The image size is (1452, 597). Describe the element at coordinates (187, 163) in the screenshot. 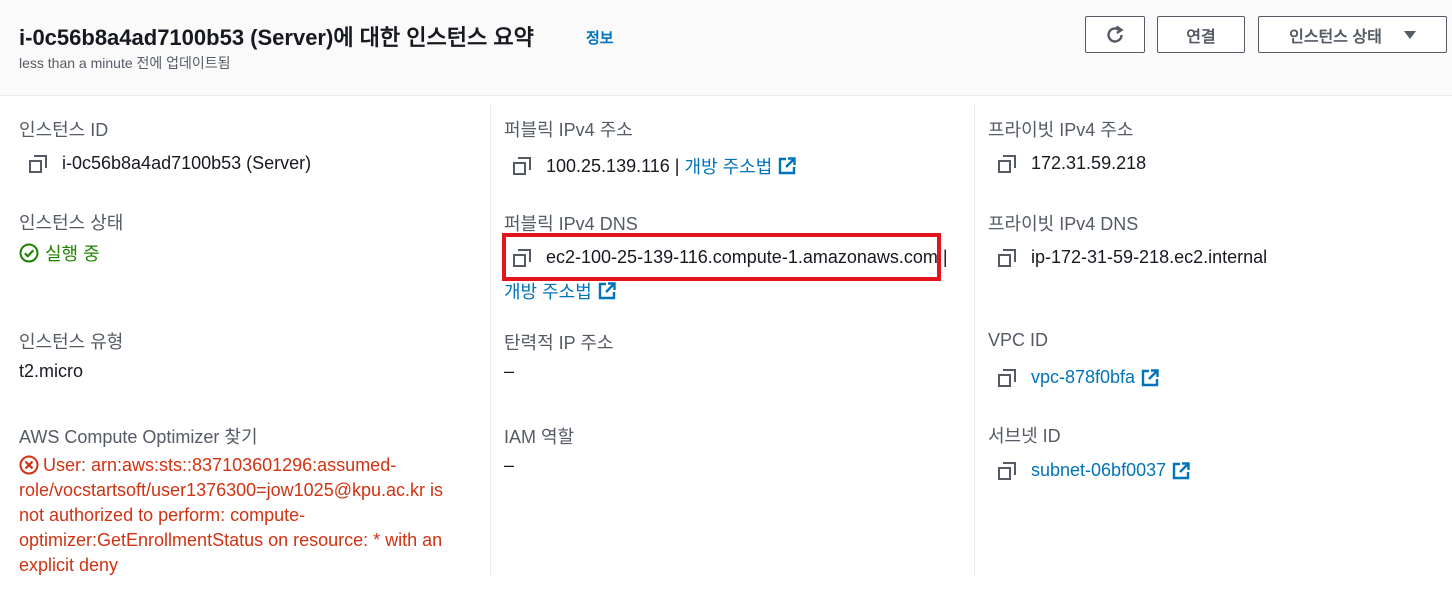

I see `instance-id-value: i-0c56b8a4ad7100b53 (Server)` at that location.